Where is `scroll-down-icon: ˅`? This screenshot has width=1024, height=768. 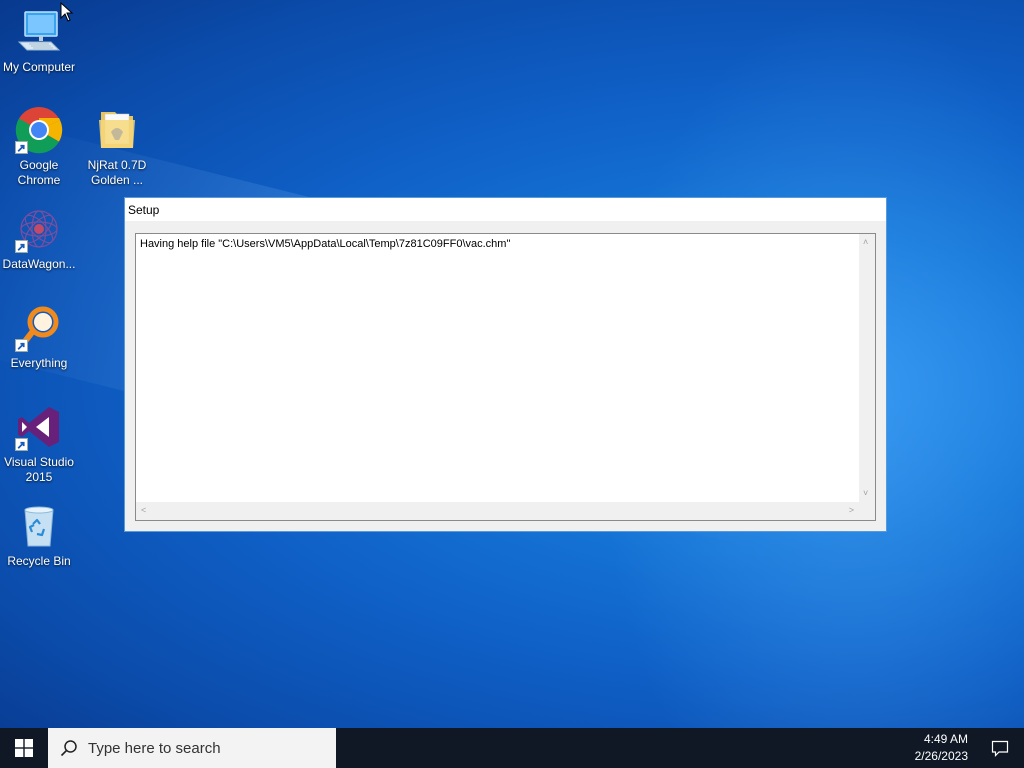 scroll-down-icon: ˅ is located at coordinates (865, 493).